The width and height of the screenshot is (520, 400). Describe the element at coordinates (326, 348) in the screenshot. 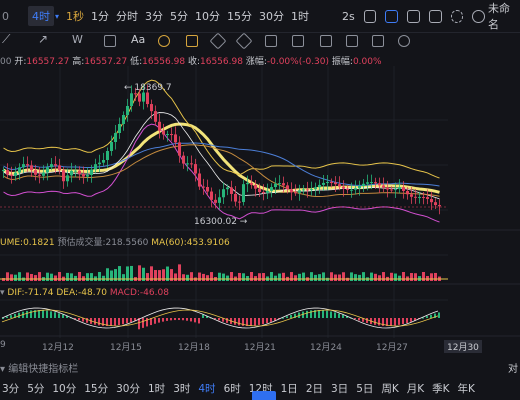

I see `date-tick: 12月24` at that location.